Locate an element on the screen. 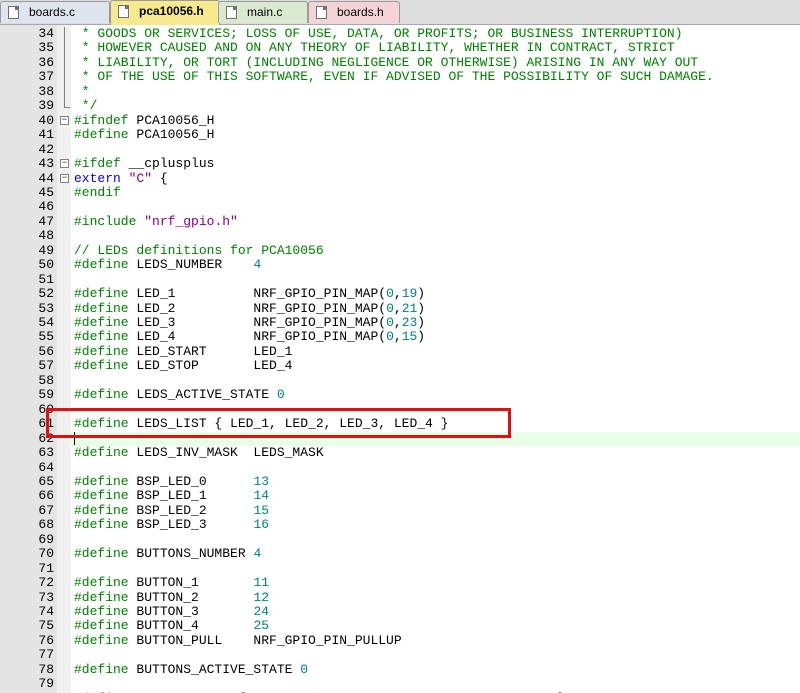 Image resolution: width=800 pixels, height=693 pixels. code-line: 66 #define BSP_LED_1 14 is located at coordinates (400, 496).